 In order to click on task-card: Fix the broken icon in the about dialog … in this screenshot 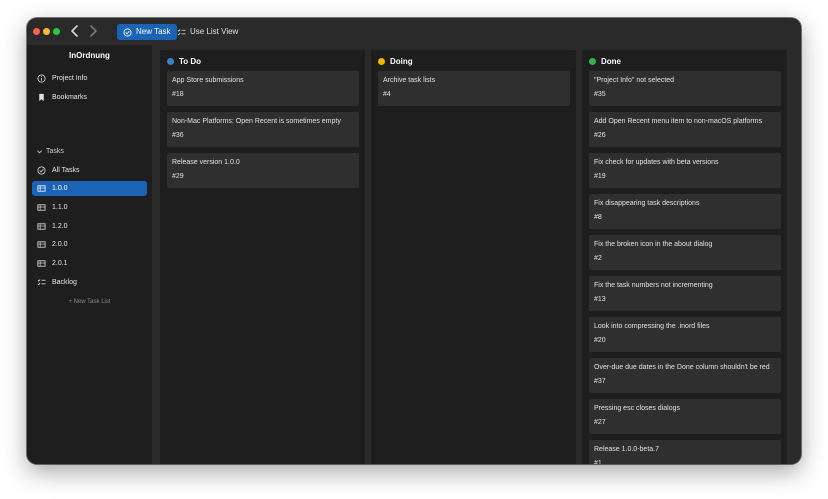, I will do `click(685, 252)`.